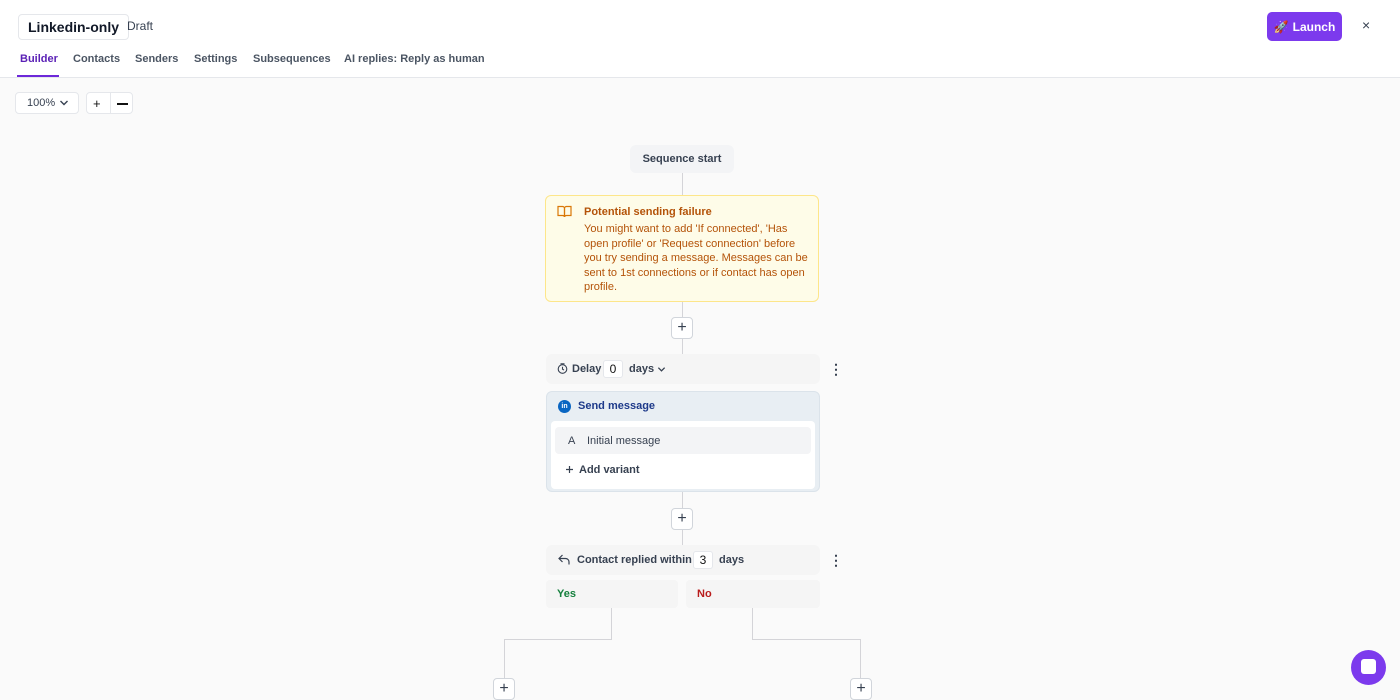  What do you see at coordinates (683, 455) in the screenshot?
I see `variants-panel: A Initial message Add variant` at bounding box center [683, 455].